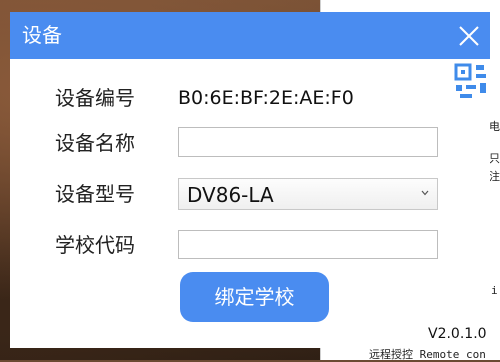 The image size is (500, 362). Describe the element at coordinates (95, 245) in the screenshot. I see `school-code-label: 学校代码` at that location.